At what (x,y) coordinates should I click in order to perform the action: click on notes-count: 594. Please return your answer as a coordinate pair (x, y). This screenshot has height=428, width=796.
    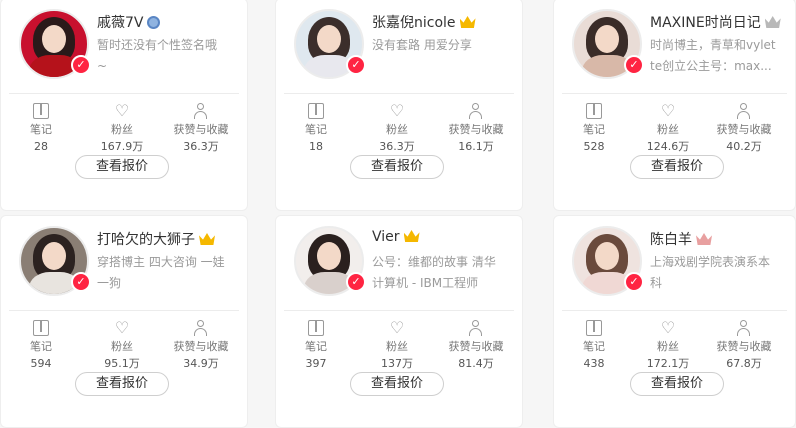
    Looking at the image, I should click on (41, 363).